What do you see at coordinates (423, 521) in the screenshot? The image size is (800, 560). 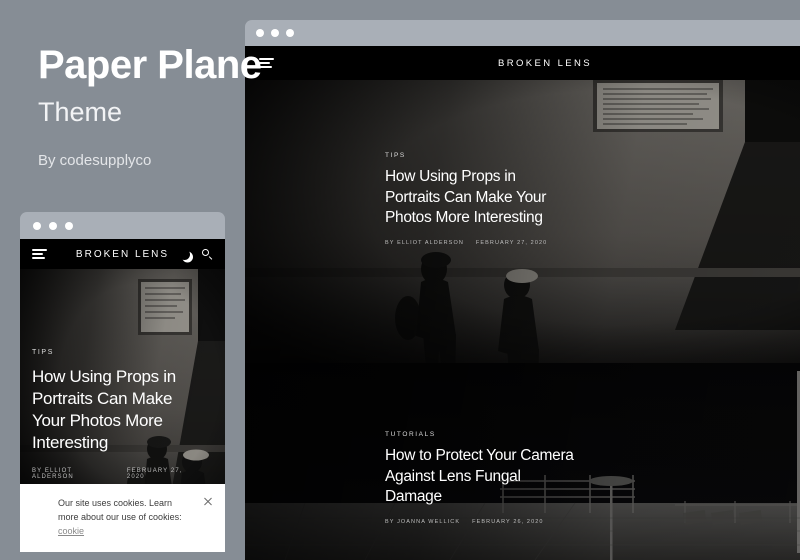 I see `article-author: BY JOANNA WELLICK` at bounding box center [423, 521].